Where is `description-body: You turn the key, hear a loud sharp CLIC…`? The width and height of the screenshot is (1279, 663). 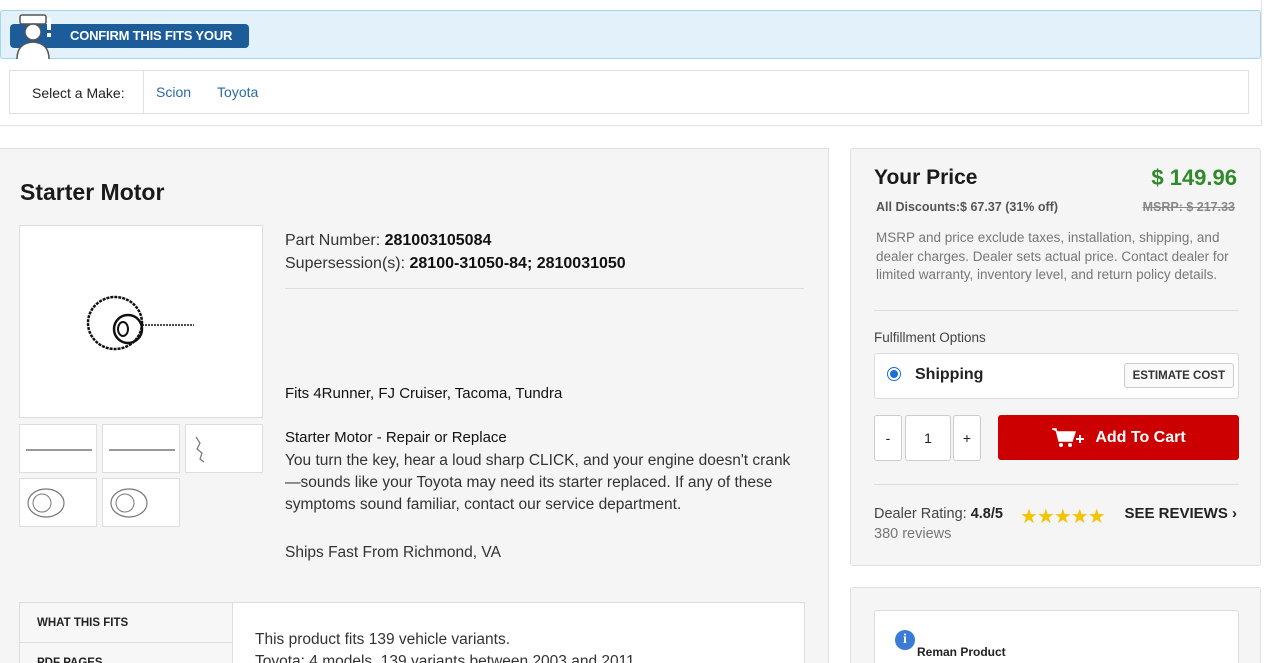 description-body: You turn the key, hear a loud sharp CLIC… is located at coordinates (538, 482).